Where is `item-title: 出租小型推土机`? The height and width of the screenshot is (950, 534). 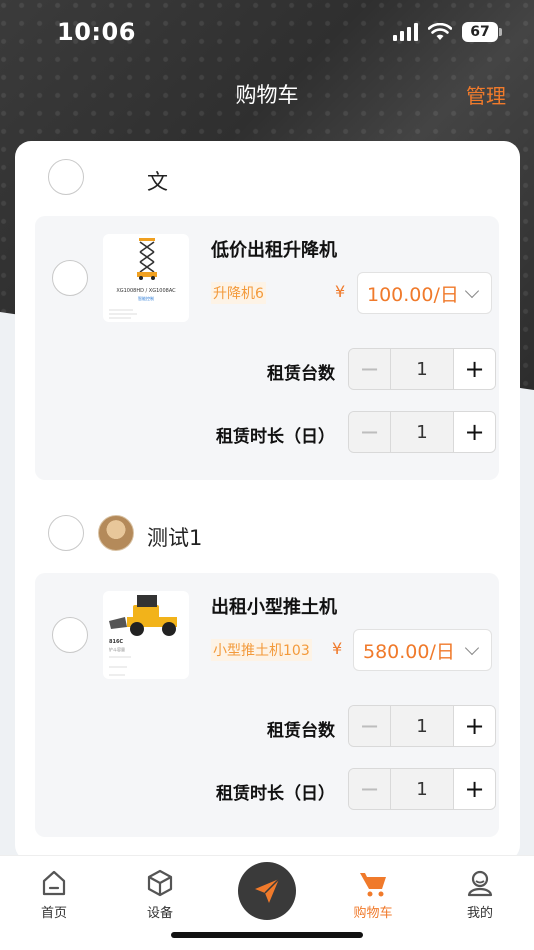
item-title: 出租小型推土机 is located at coordinates (274, 607).